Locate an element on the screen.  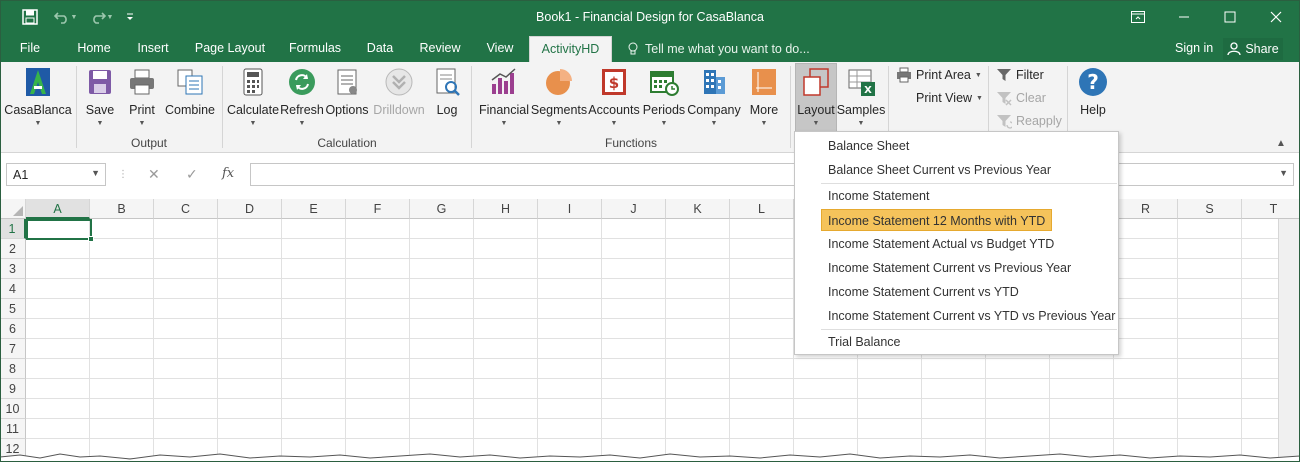
periods-button: Periods ▼ is located at coordinates (664, 98).